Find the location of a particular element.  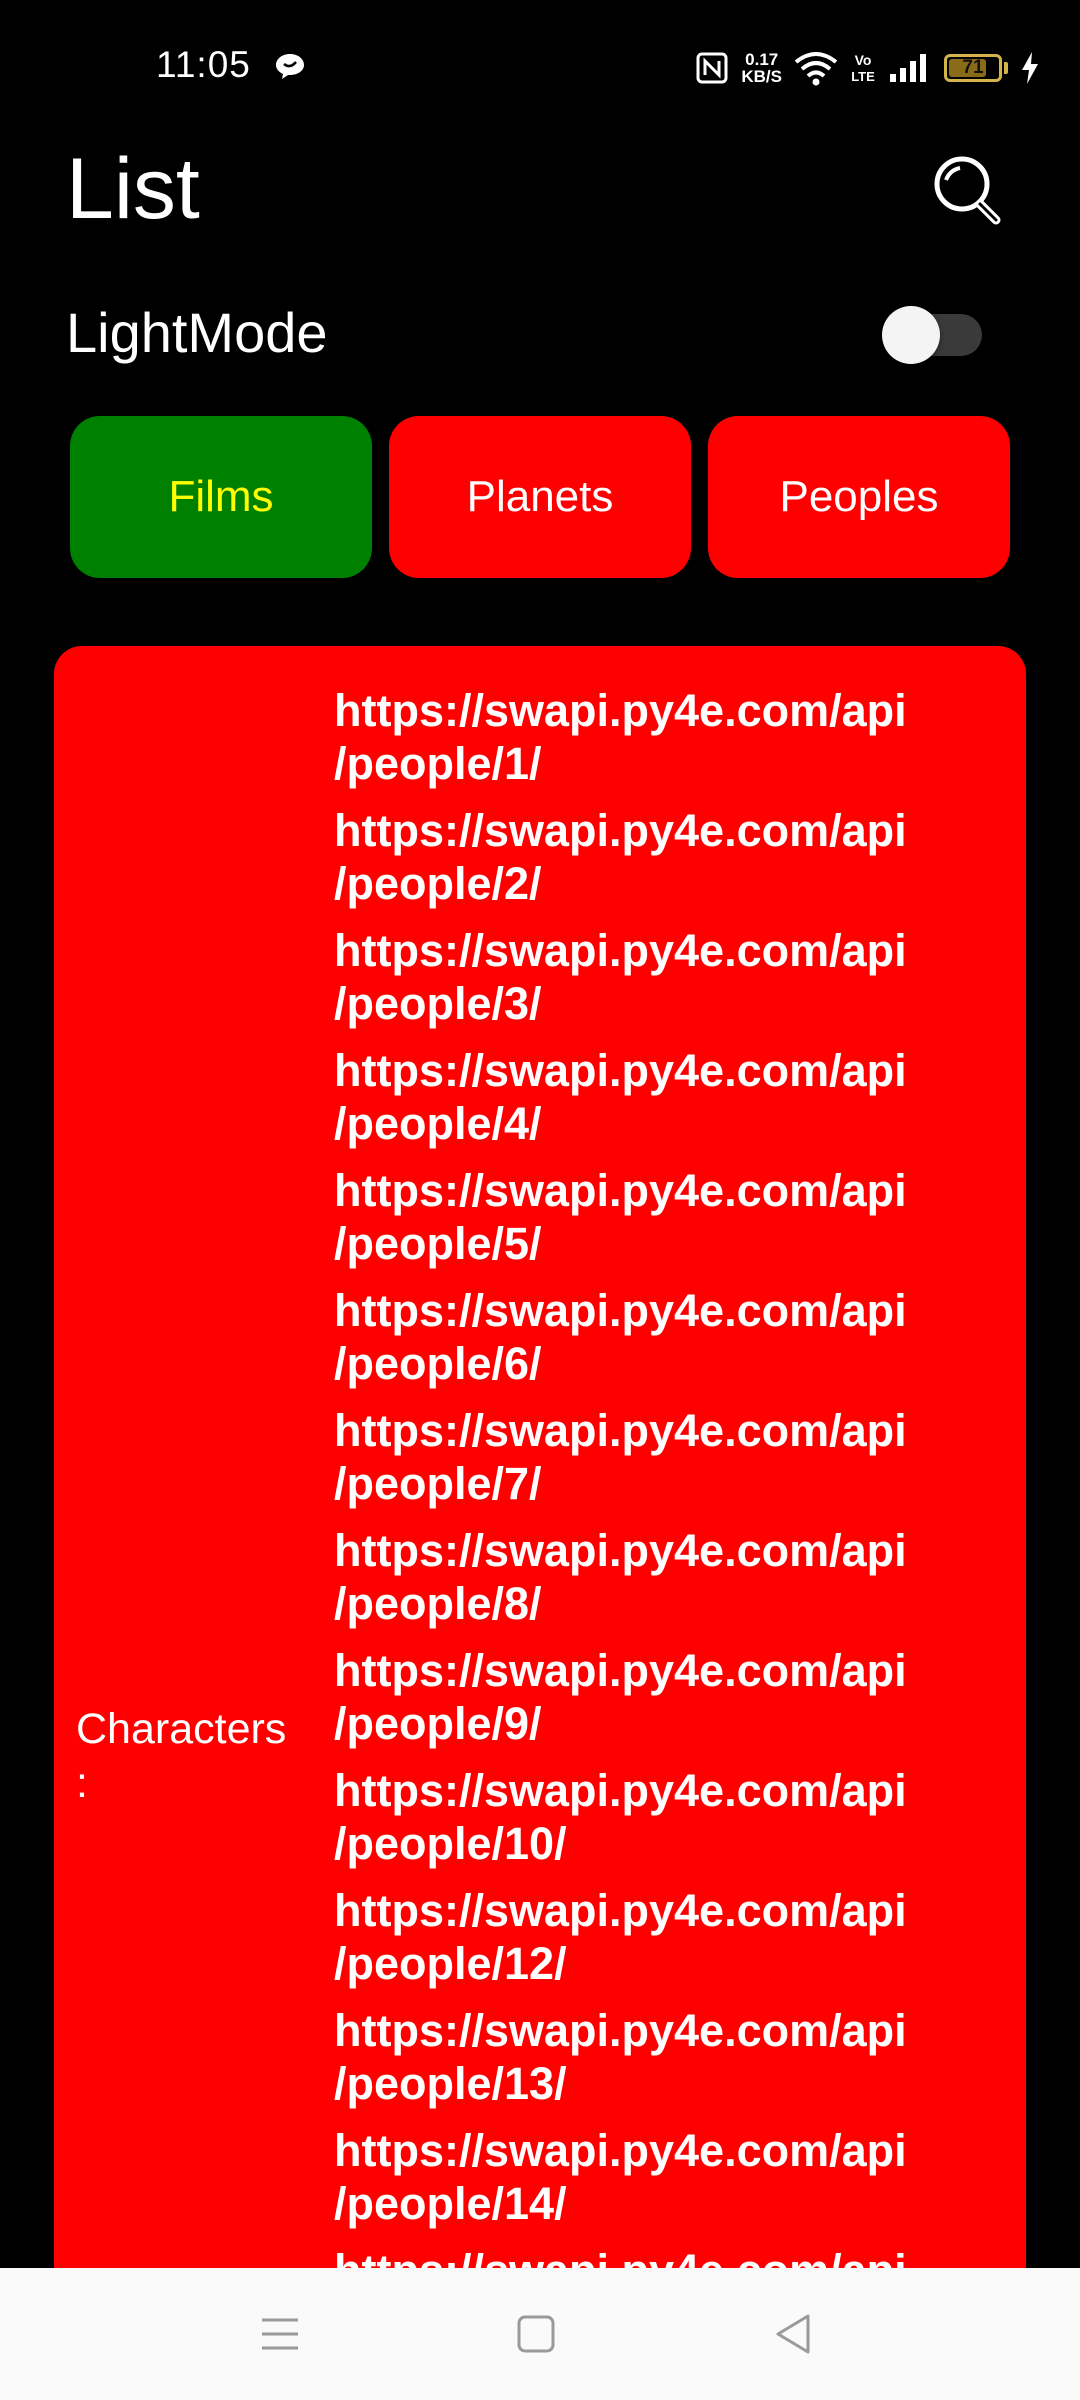

tab-planets: Planets is located at coordinates (540, 497).